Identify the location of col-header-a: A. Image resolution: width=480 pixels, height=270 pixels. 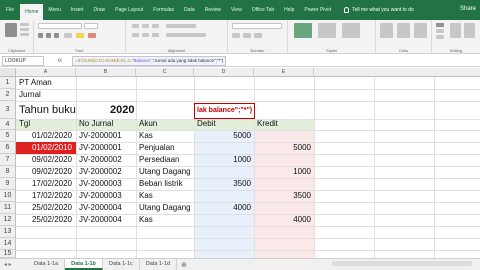
(46, 72).